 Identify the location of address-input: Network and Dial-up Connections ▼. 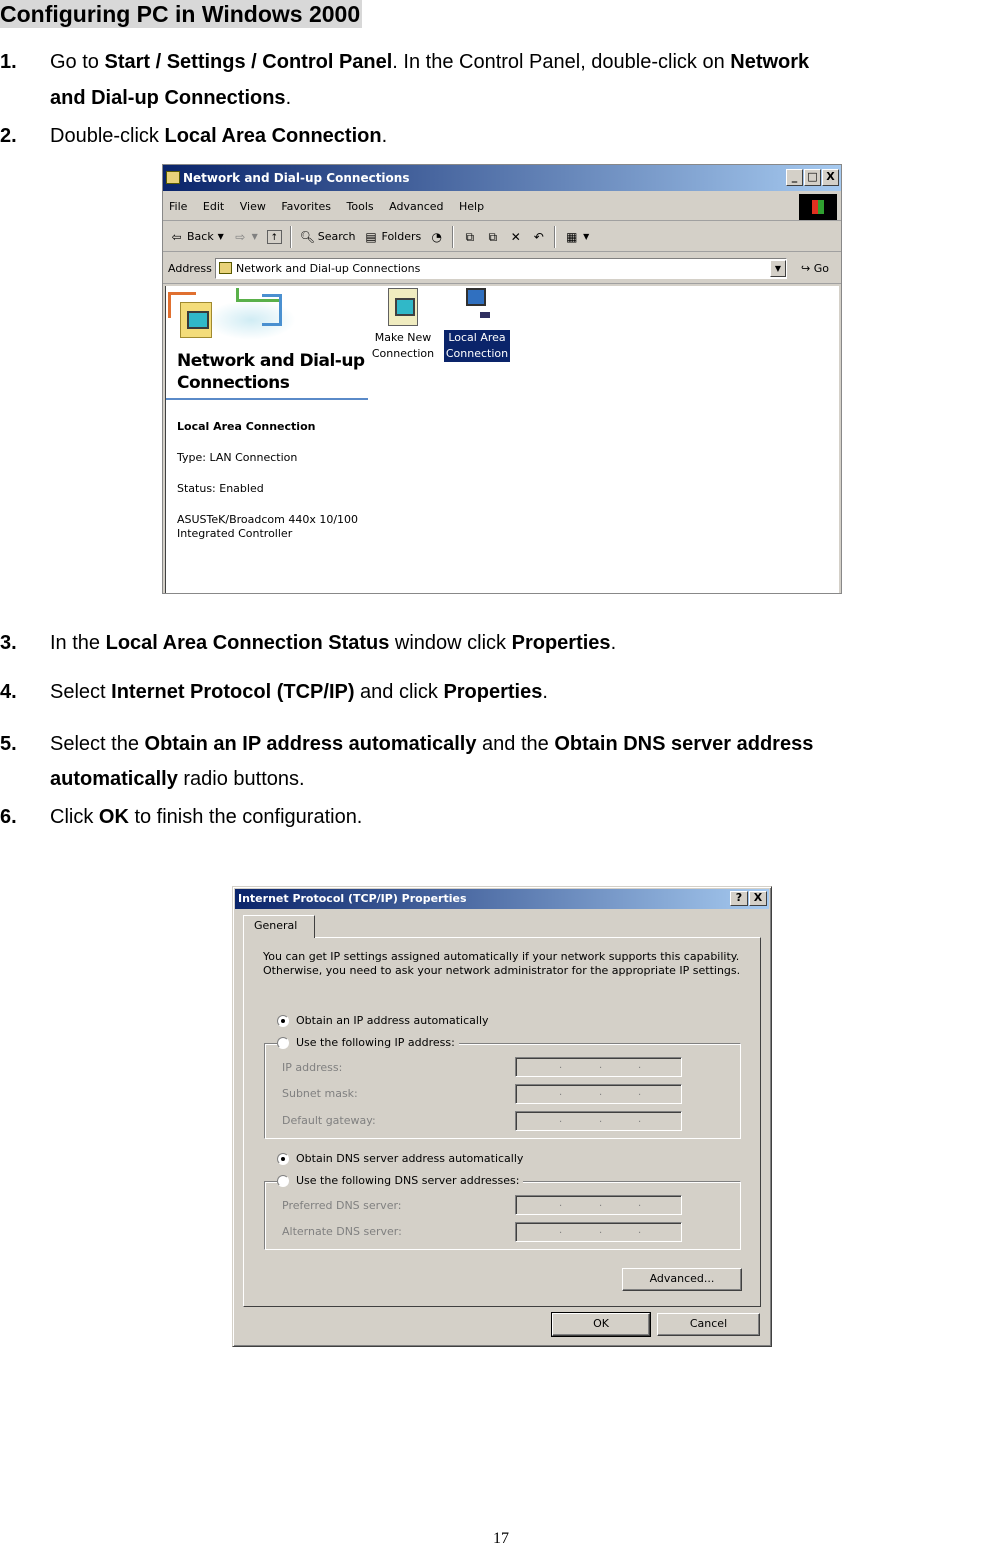
(501, 268).